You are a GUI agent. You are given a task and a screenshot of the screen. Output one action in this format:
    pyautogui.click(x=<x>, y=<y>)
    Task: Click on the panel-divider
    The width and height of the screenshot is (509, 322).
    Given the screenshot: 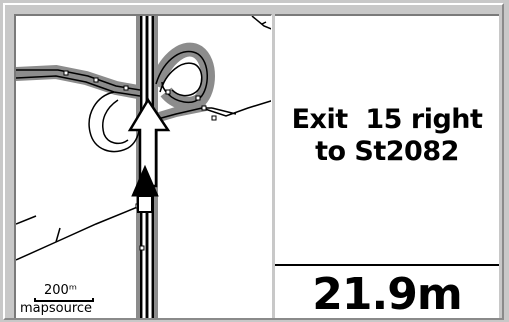 What is the action you would take?
    pyautogui.click(x=387, y=265)
    